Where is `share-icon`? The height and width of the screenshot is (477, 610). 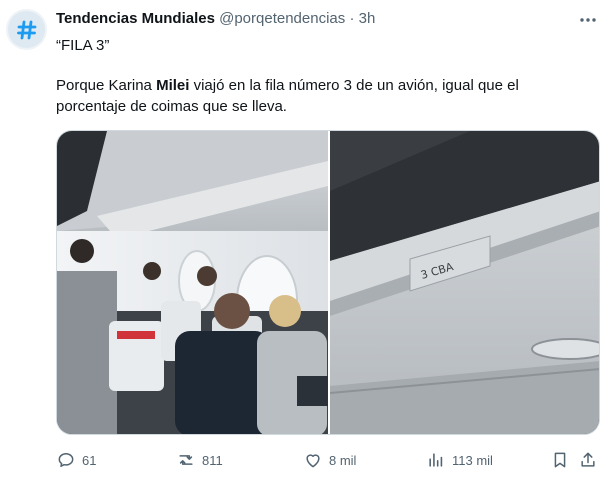 share-icon is located at coordinates (588, 459).